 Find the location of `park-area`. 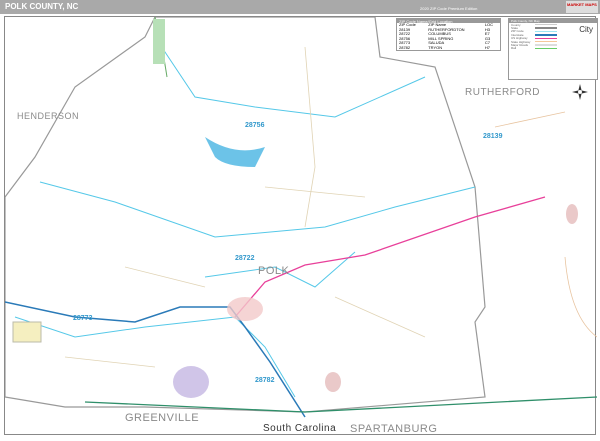

park-area is located at coordinates (159, 41).